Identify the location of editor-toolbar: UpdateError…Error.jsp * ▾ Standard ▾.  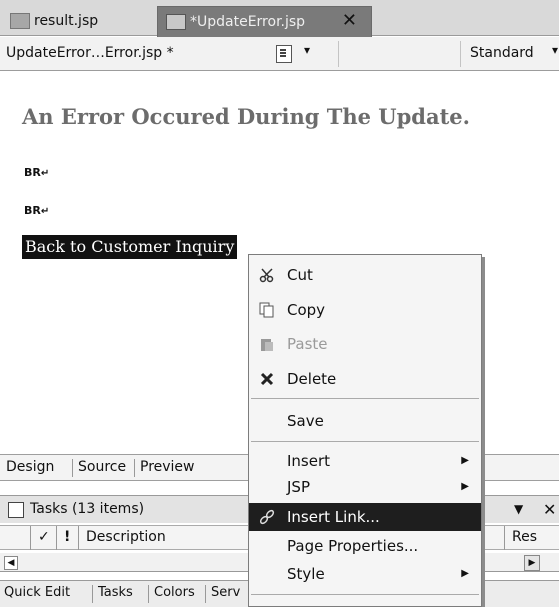
(279, 54).